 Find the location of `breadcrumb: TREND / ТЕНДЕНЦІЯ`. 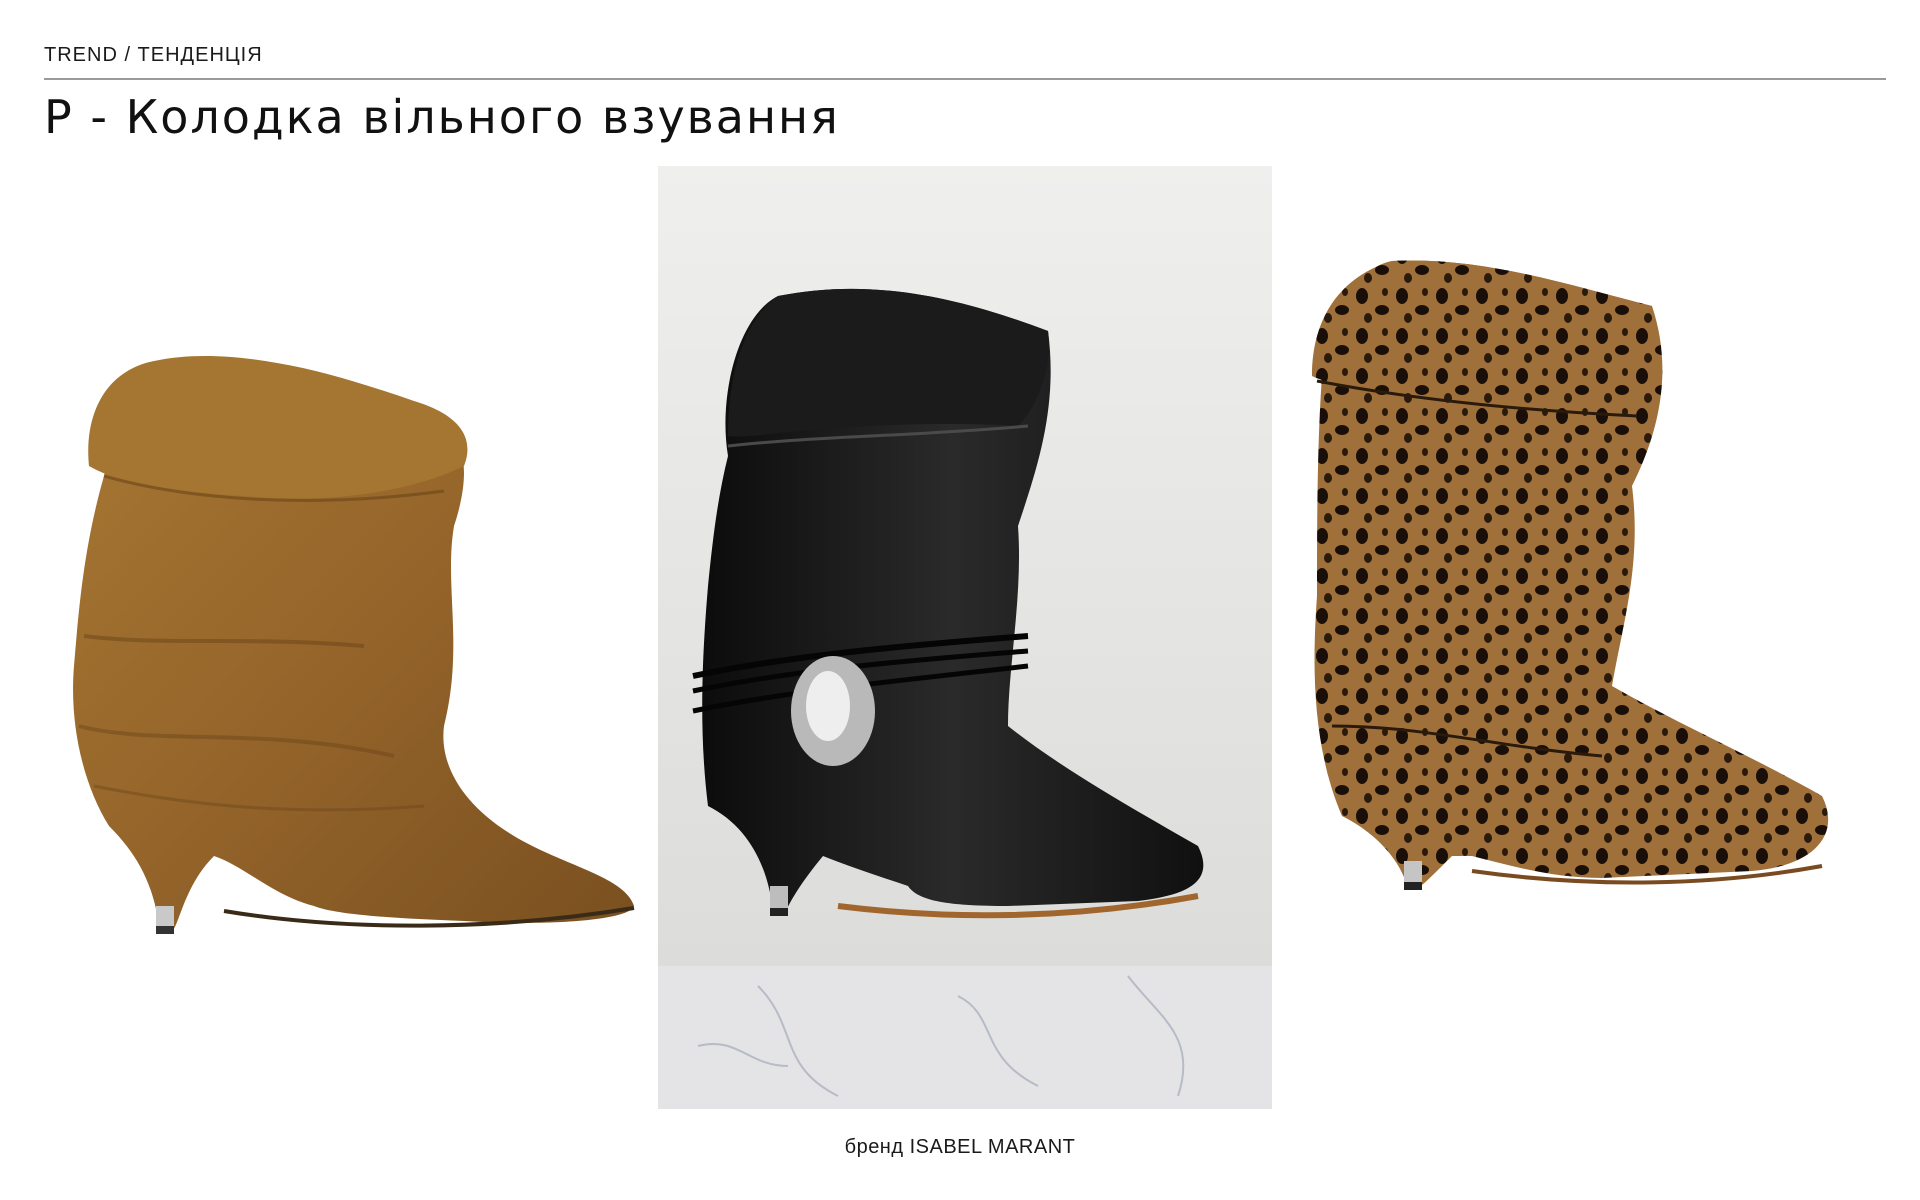

breadcrumb: TREND / ТЕНДЕНЦІЯ is located at coordinates (153, 55).